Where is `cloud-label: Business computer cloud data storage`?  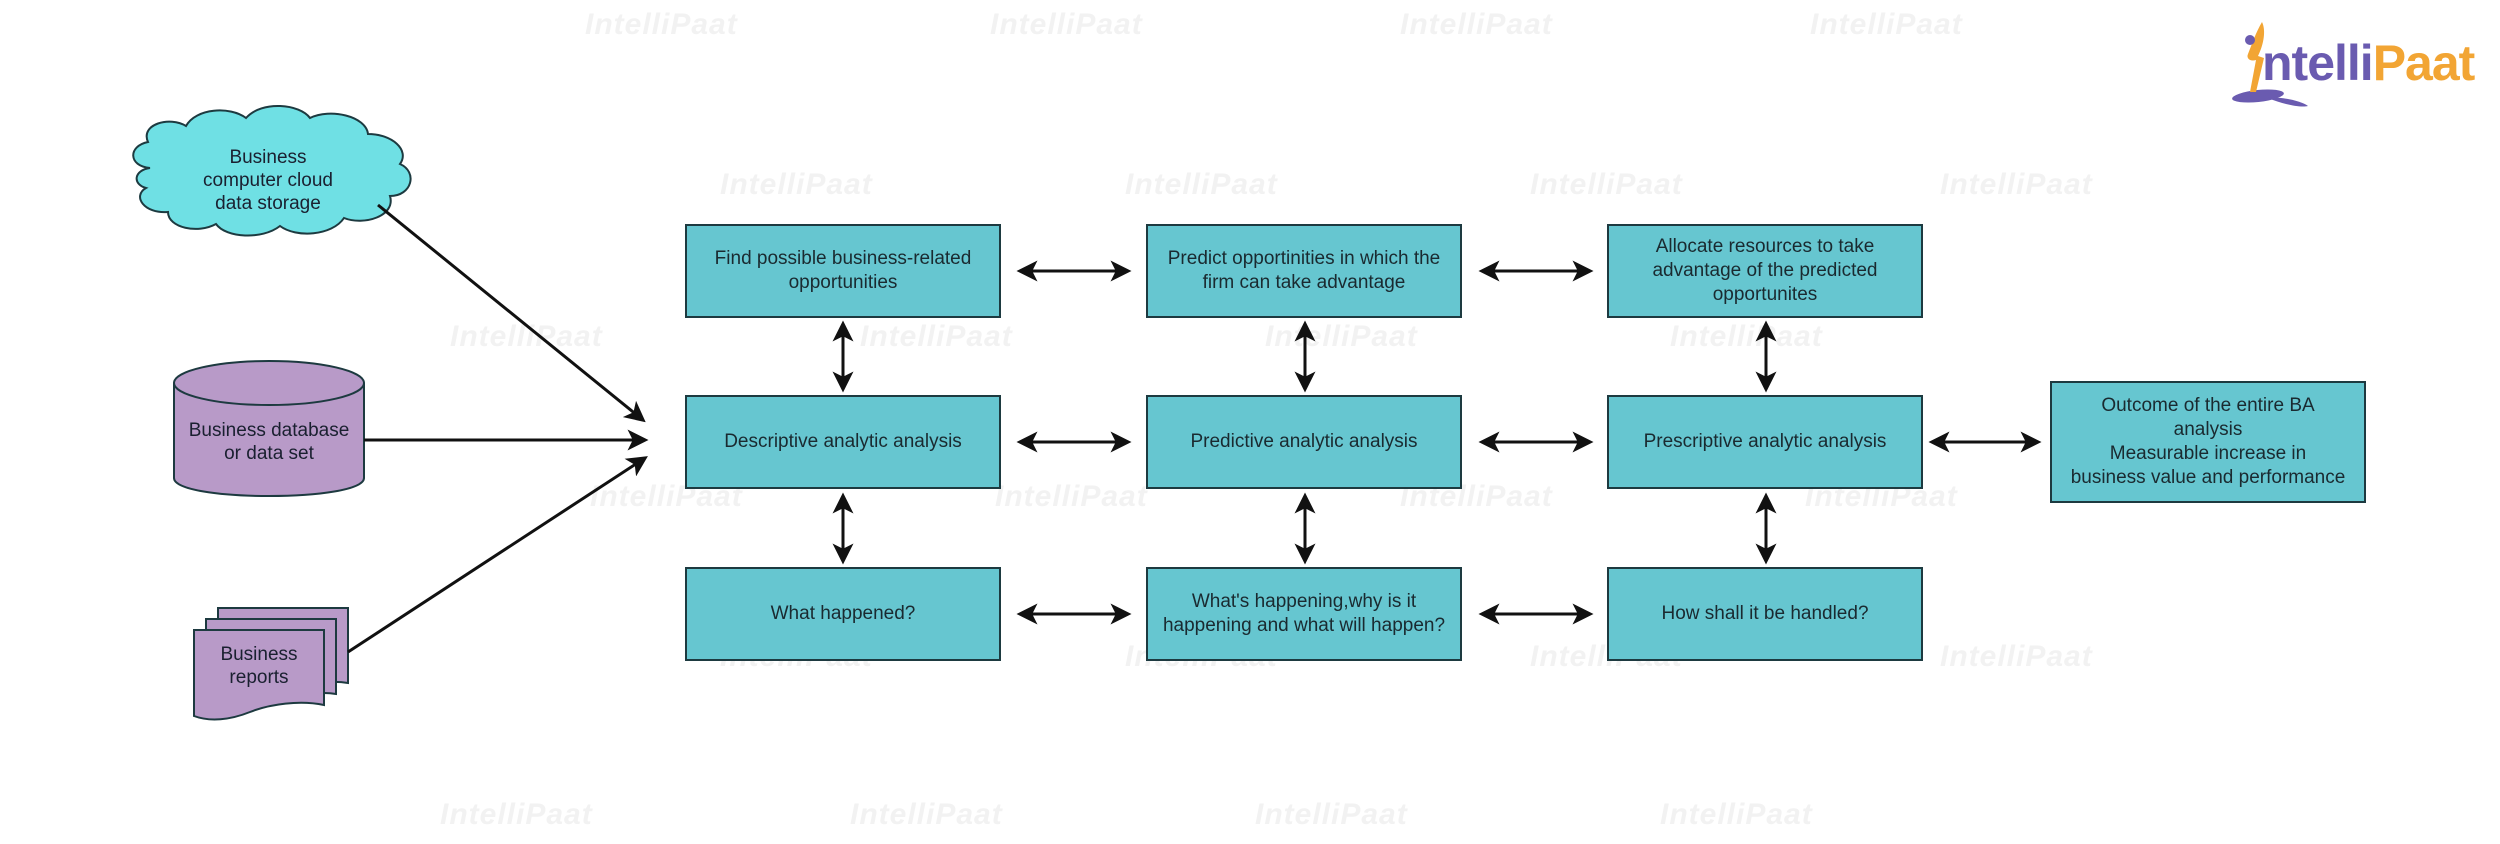
cloud-label: Business computer cloud data storage is located at coordinates (268, 180).